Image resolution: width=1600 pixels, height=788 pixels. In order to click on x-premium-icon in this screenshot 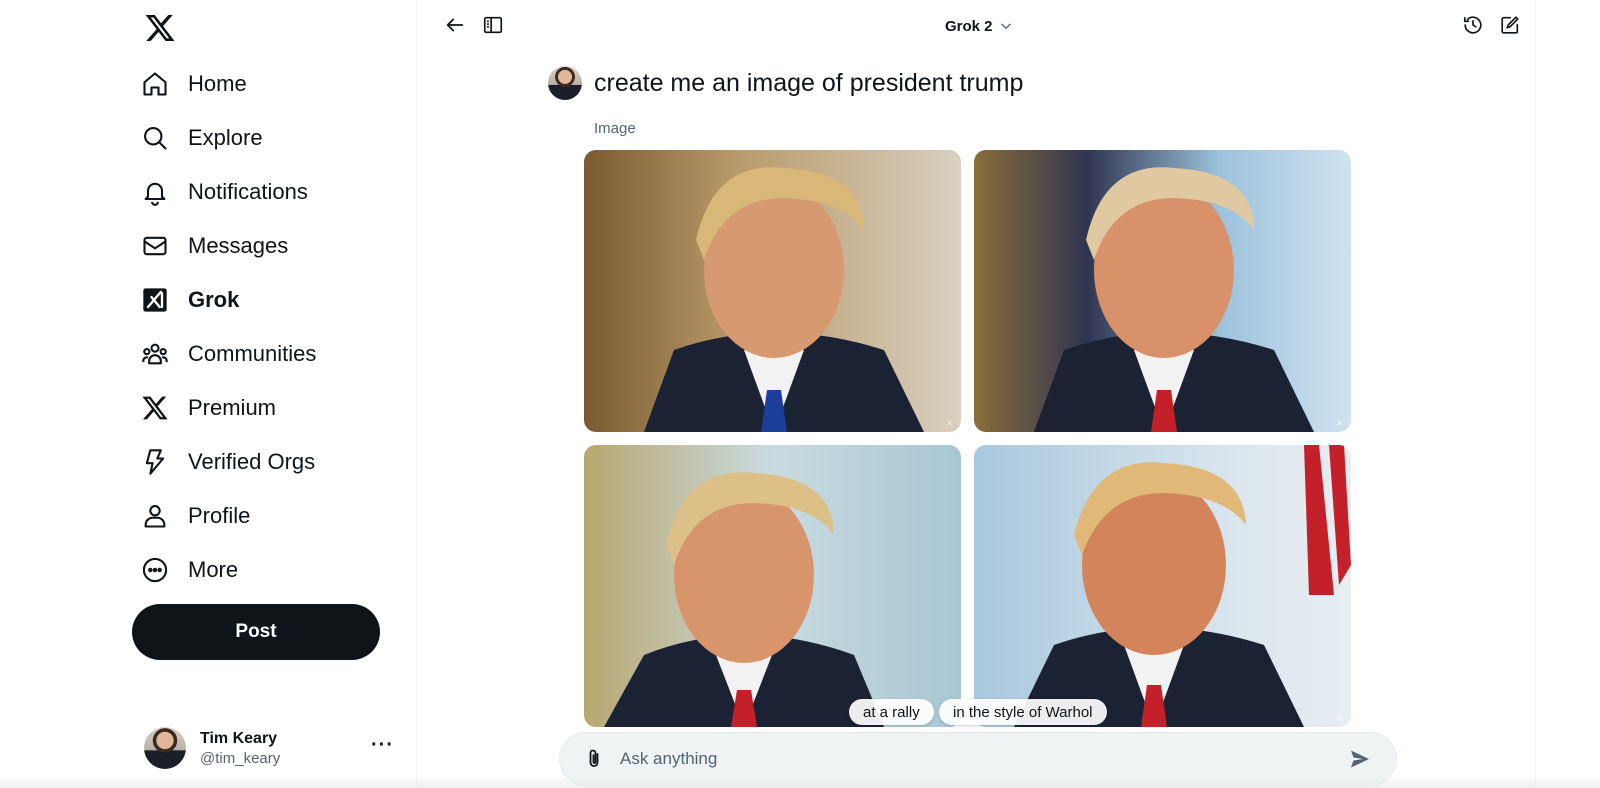, I will do `click(155, 408)`.